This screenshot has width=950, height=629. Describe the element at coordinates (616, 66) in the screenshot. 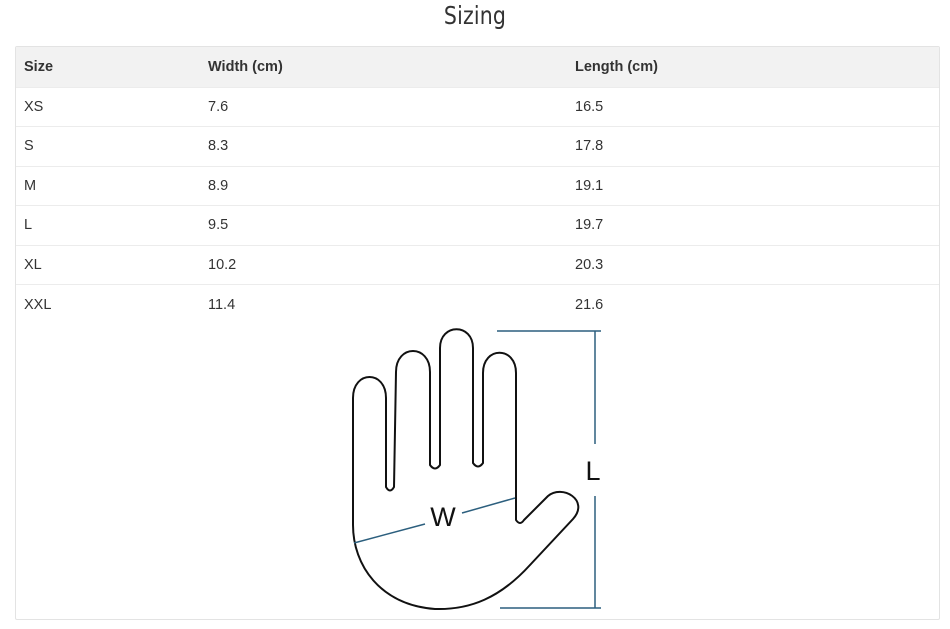

I see `header-length: Length (cm)` at that location.